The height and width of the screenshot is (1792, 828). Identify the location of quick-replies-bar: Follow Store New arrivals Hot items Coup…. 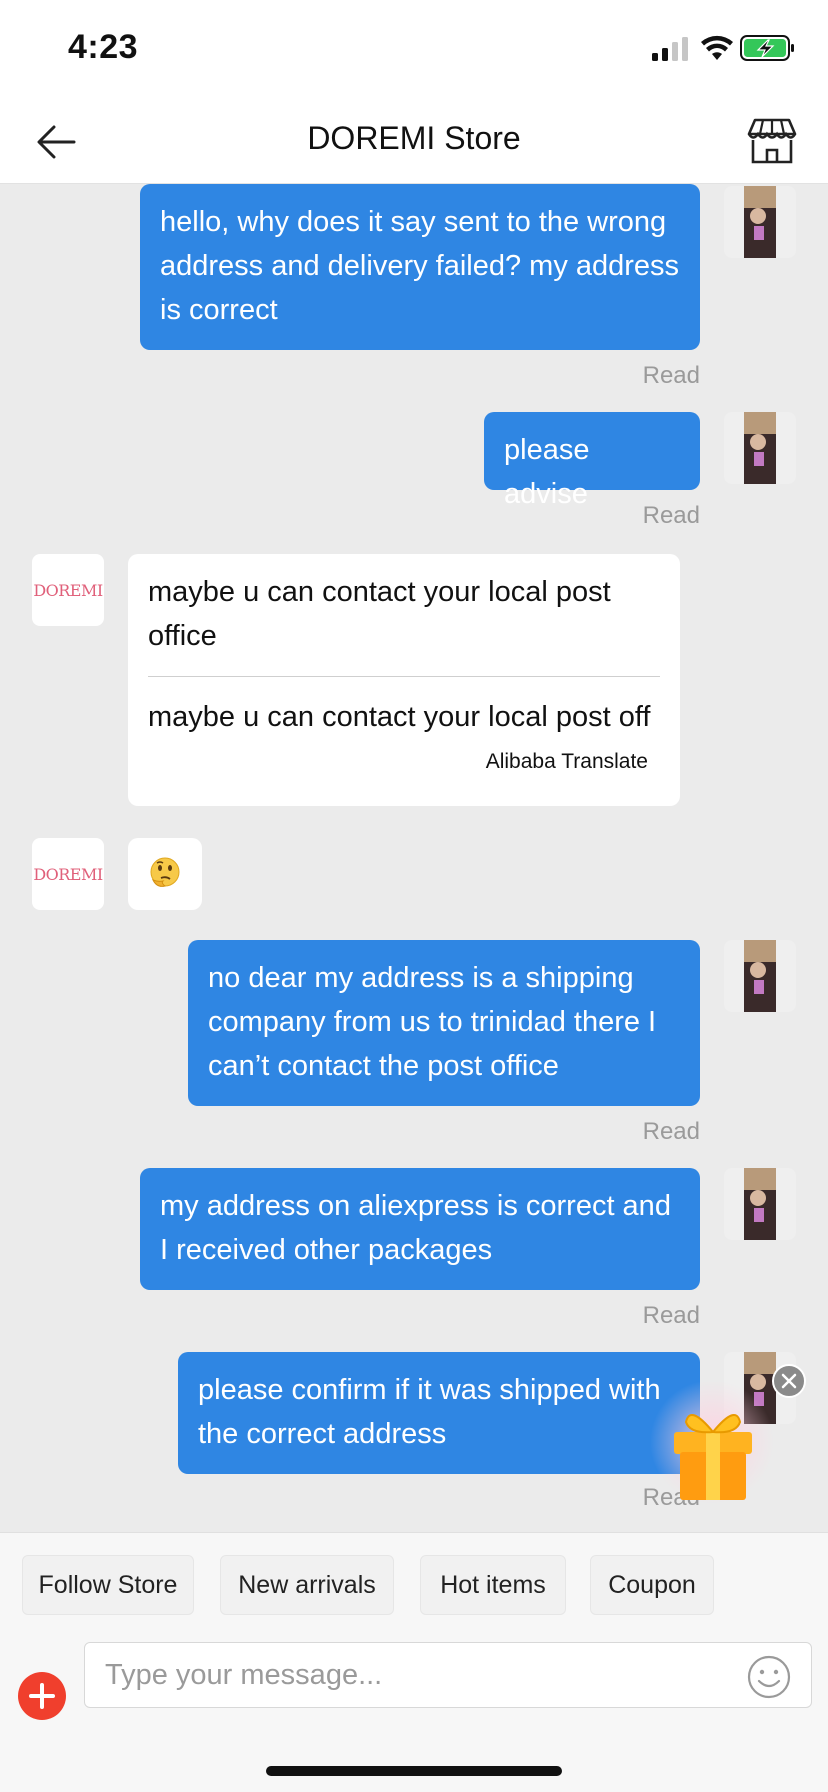
(414, 1584).